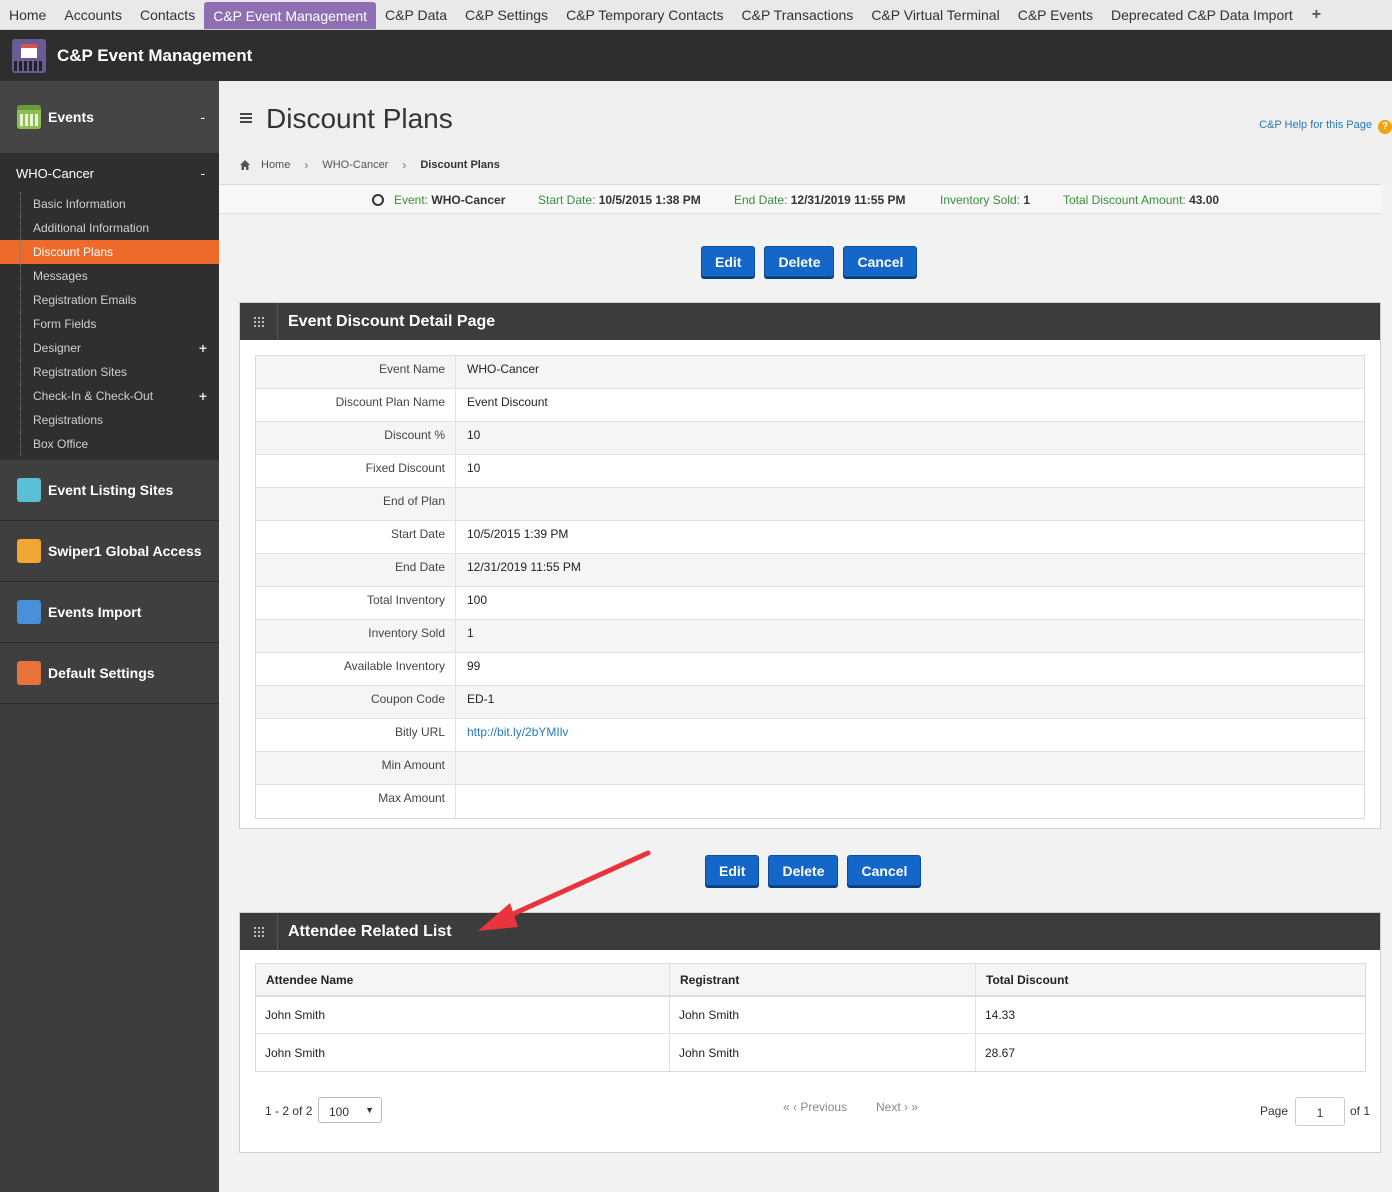 This screenshot has width=1392, height=1192. Describe the element at coordinates (463, 979) in the screenshot. I see `column-header-attendee-name: Attendee Name` at that location.